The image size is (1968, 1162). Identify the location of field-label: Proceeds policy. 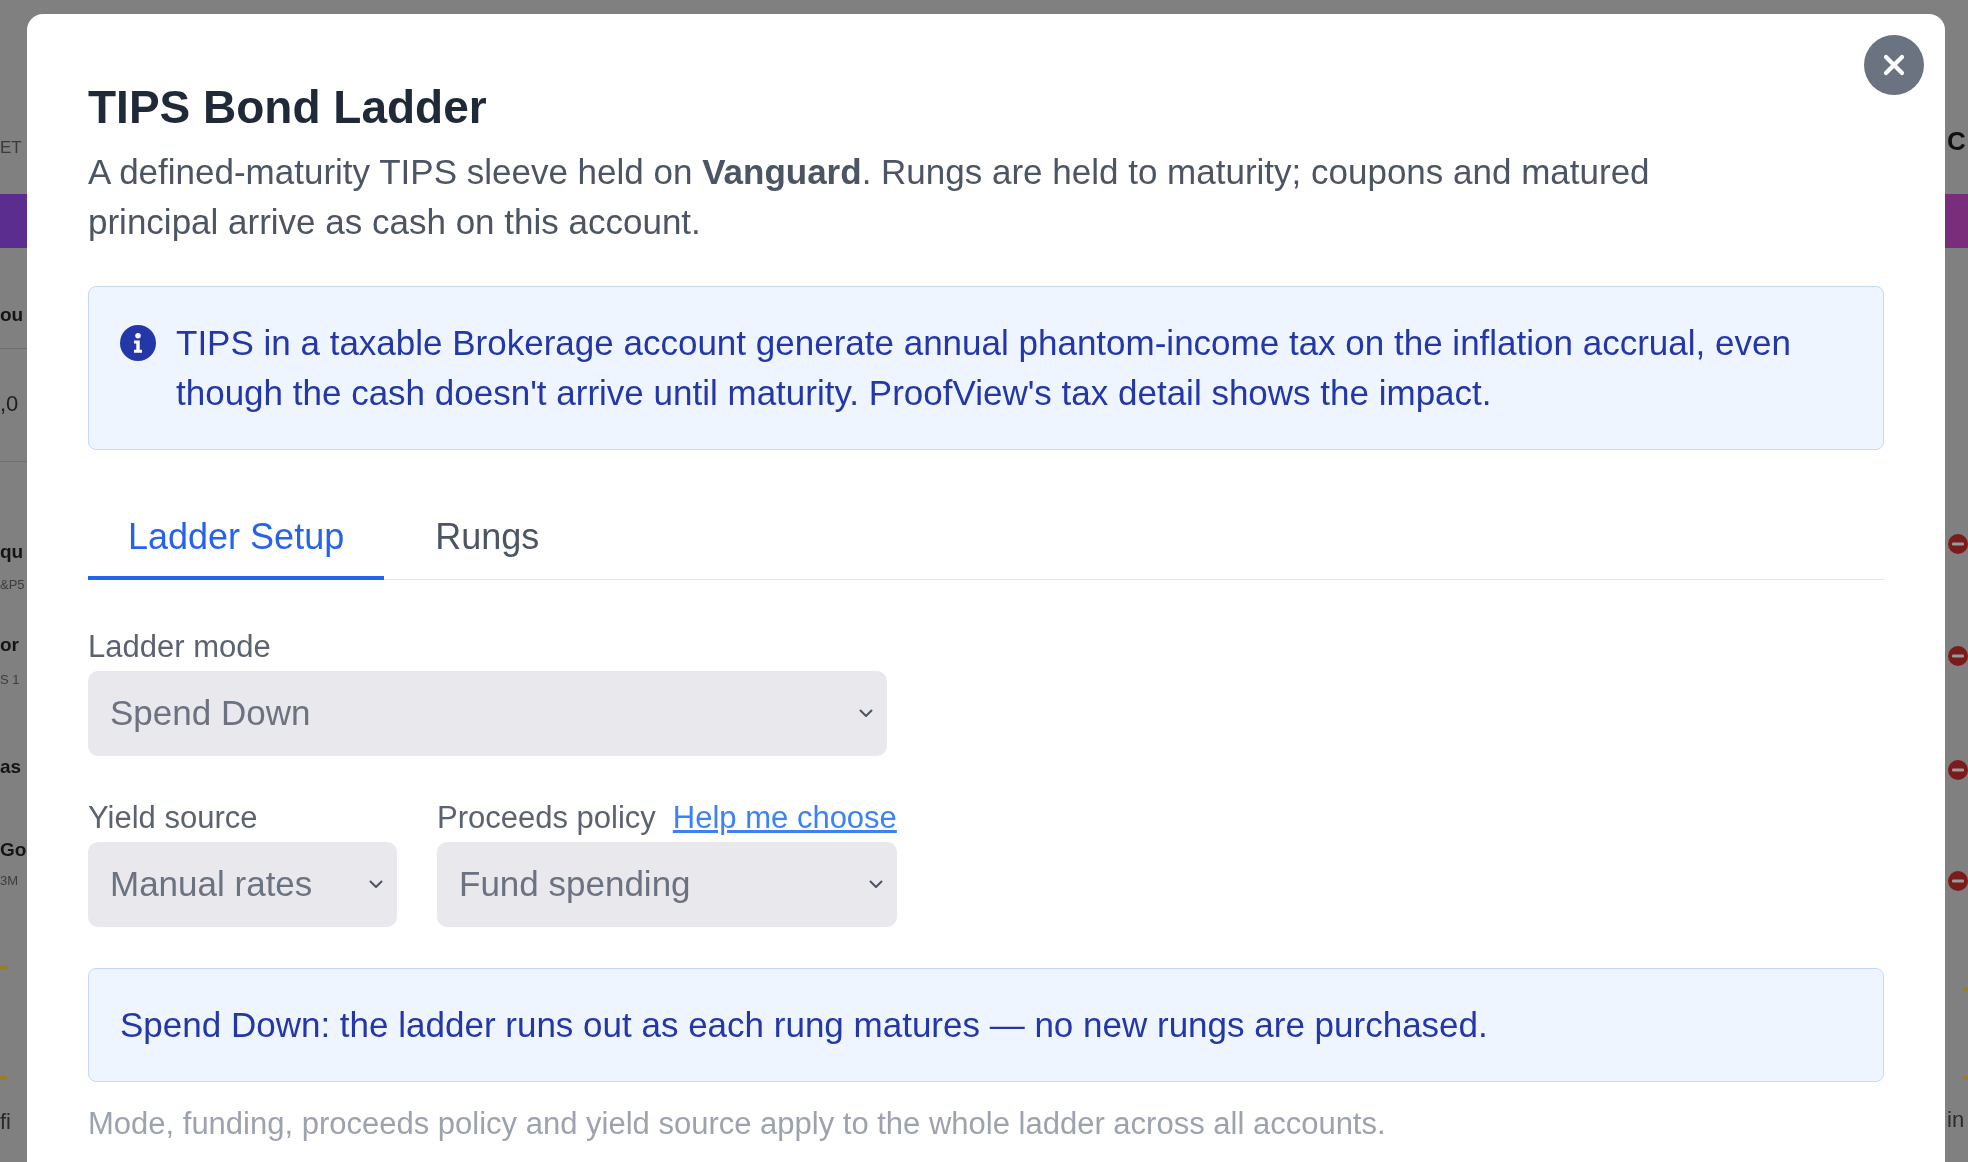
(546, 818).